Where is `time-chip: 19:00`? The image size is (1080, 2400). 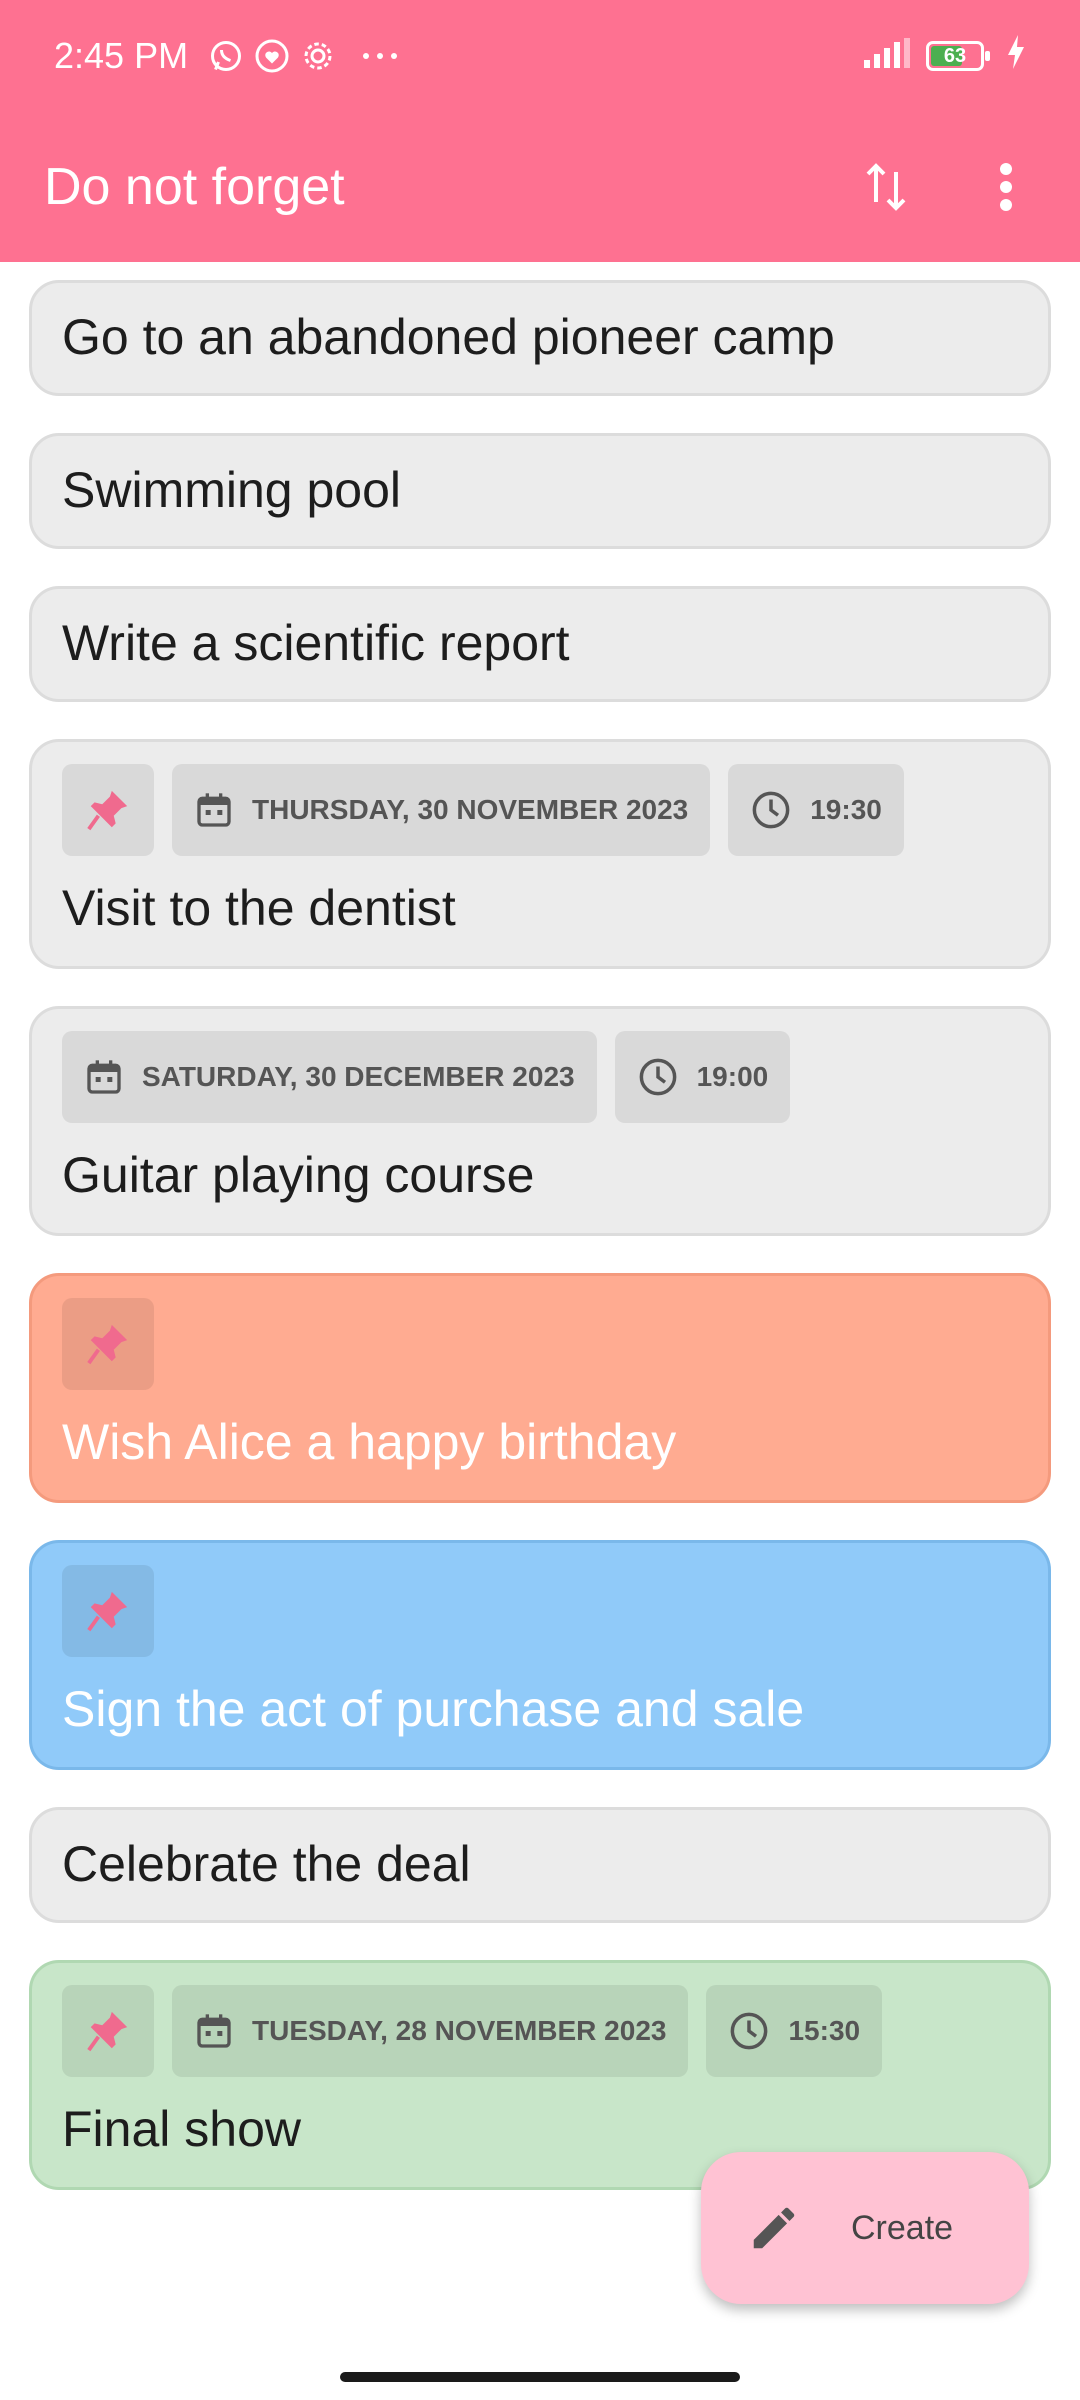
time-chip: 19:00 is located at coordinates (702, 1077).